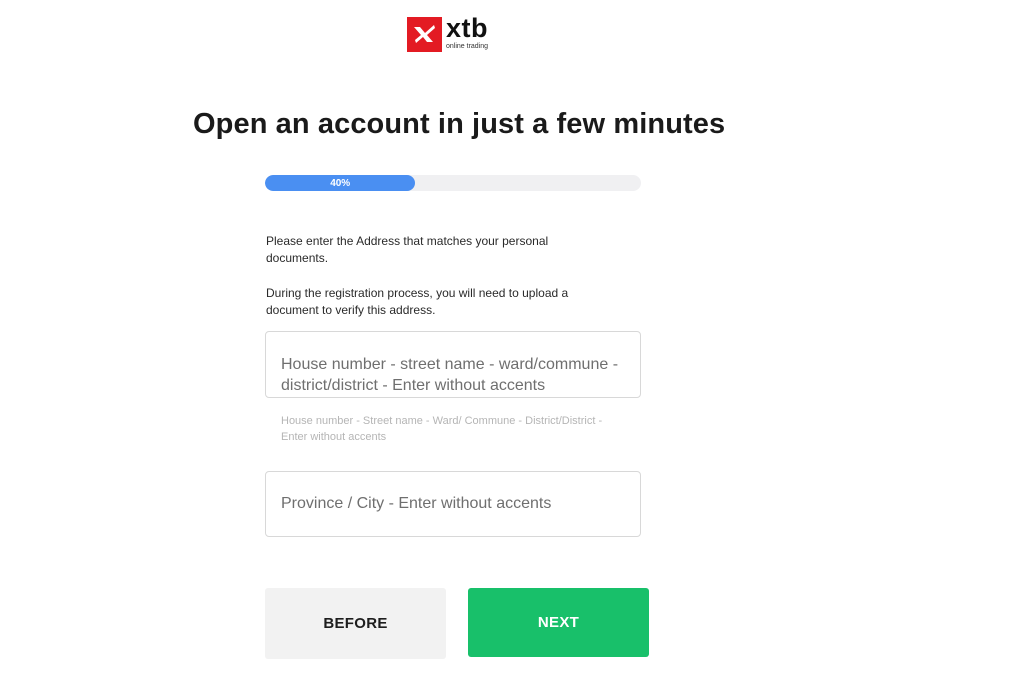 Image resolution: width=1024 pixels, height=692 pixels. What do you see at coordinates (453, 183) in the screenshot?
I see `progress-bar: 40%` at bounding box center [453, 183].